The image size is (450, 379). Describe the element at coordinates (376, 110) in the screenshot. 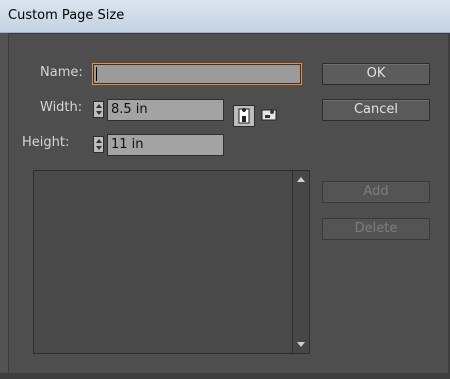

I see `cancel-button: Cancel` at that location.